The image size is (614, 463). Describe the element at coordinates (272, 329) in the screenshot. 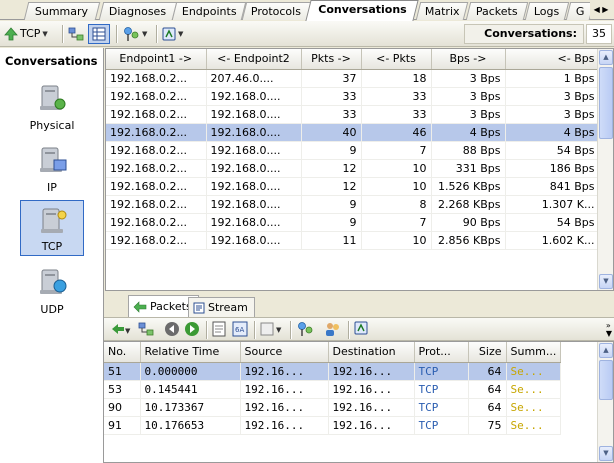

I see `decode-icon: ▼` at that location.